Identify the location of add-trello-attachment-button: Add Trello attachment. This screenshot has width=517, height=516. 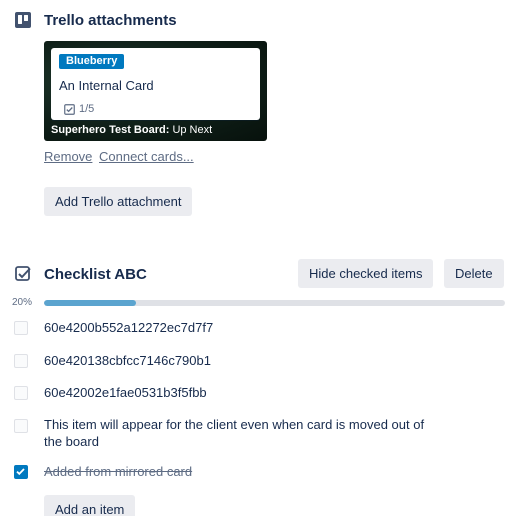
(118, 201).